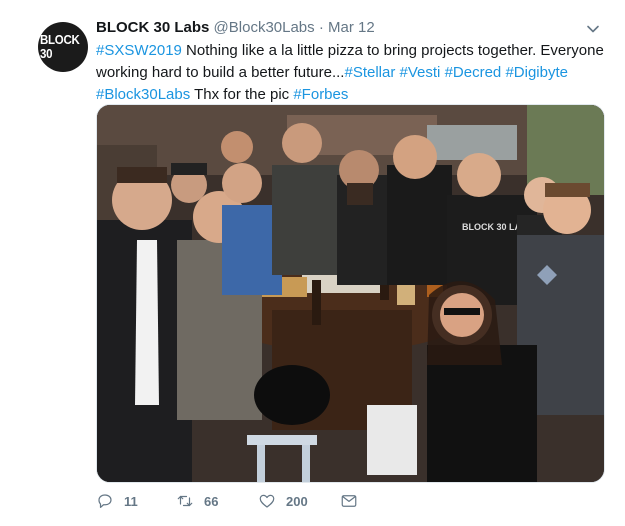  I want to click on reply-icon, so click(105, 501).